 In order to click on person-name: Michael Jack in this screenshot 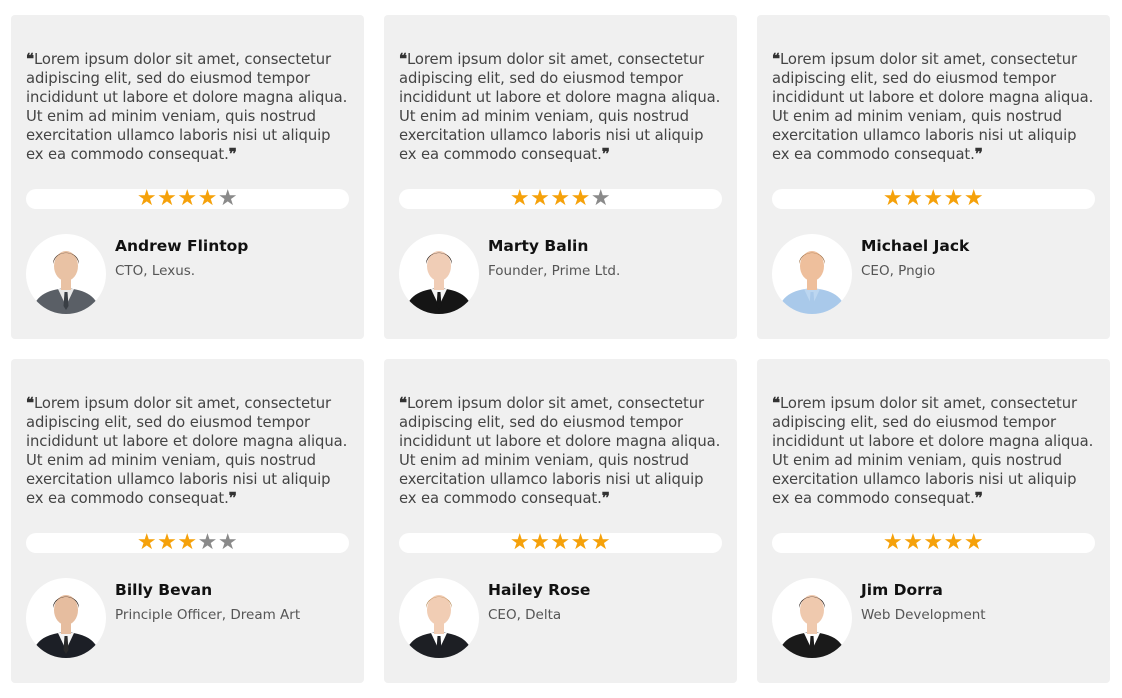, I will do `click(915, 246)`.